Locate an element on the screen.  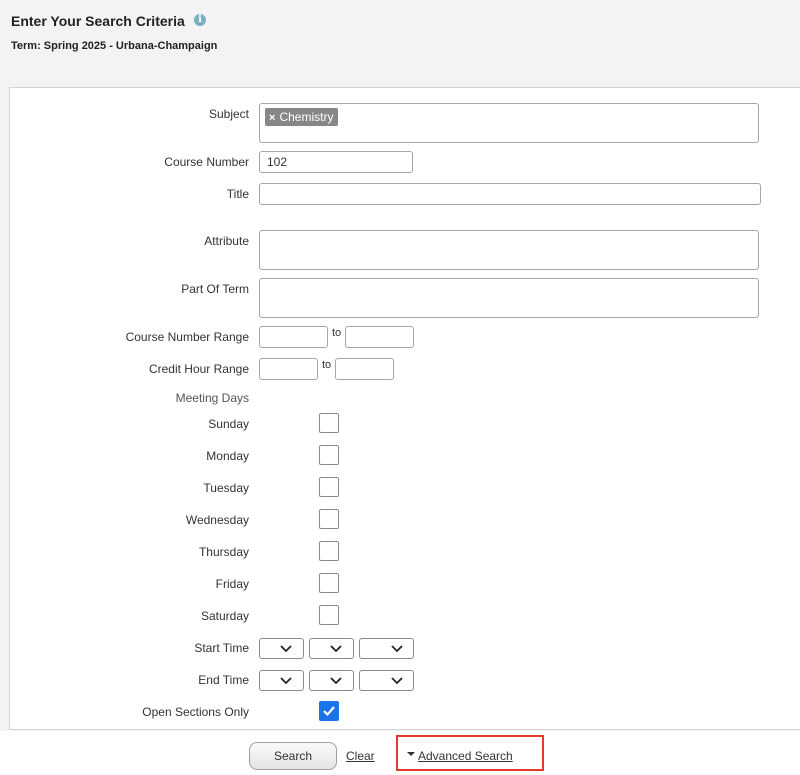
credit-hour-range-to is located at coordinates (364, 369).